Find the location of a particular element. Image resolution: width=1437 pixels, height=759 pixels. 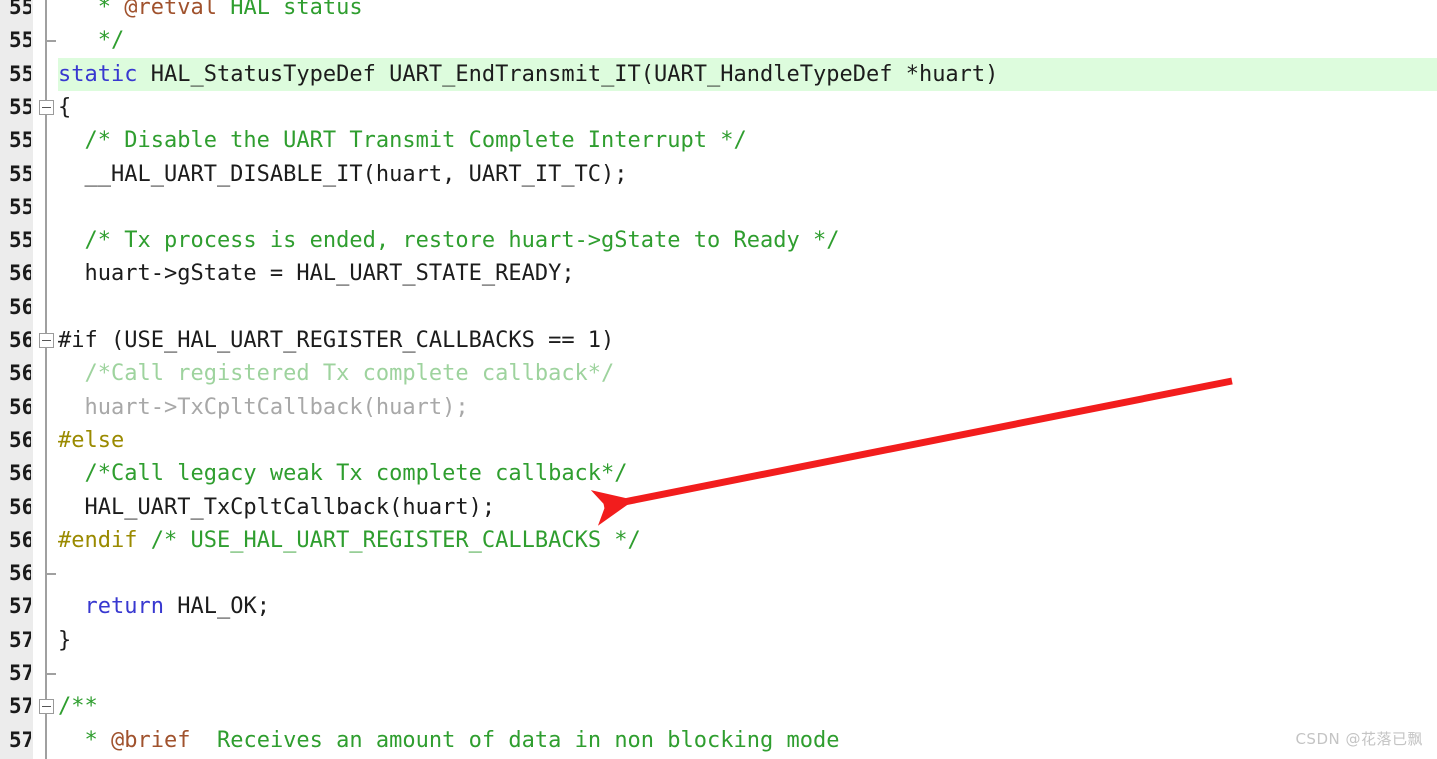

line-number: 574 is located at coordinates (15, 740).